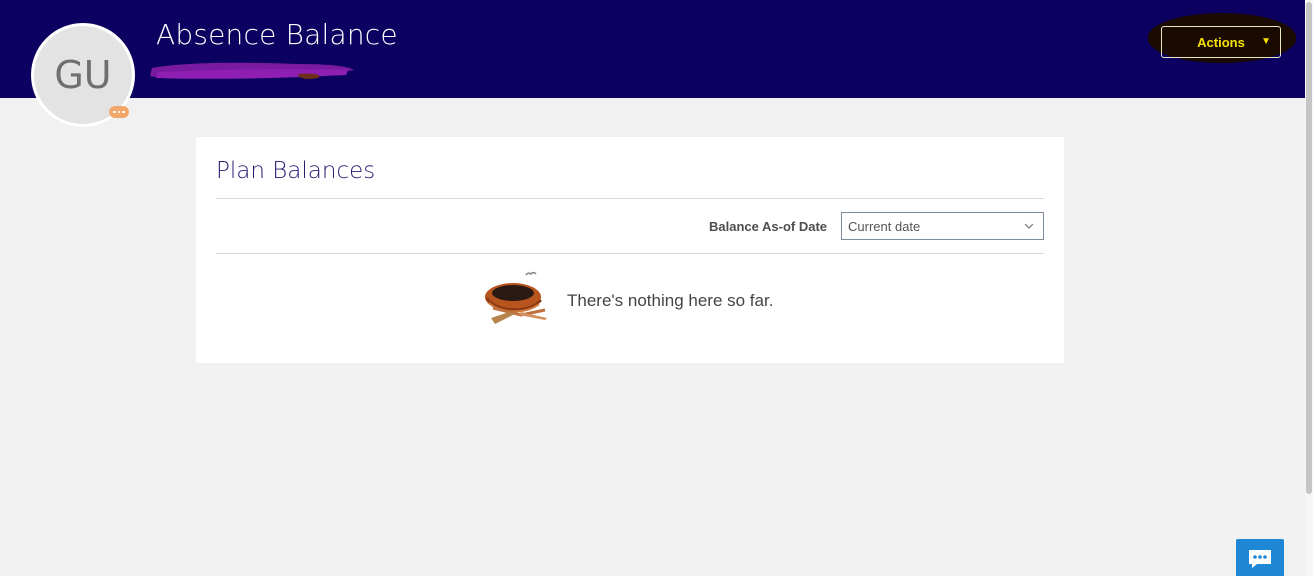 The image size is (1313, 576). What do you see at coordinates (516, 297) in the screenshot?
I see `nest-icon` at bounding box center [516, 297].